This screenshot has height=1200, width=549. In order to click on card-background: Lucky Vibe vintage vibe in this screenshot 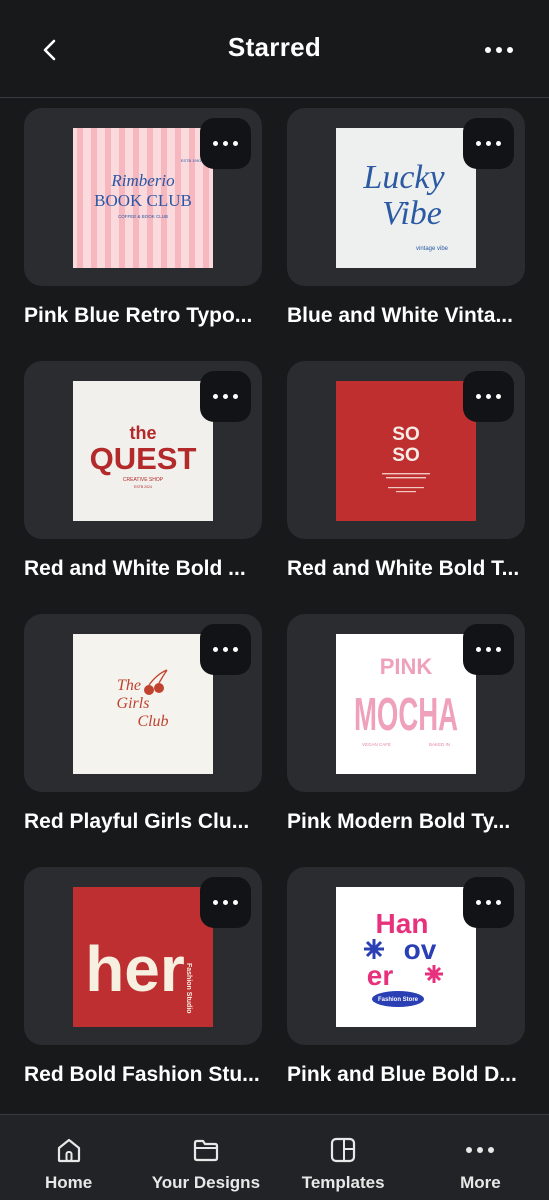, I will do `click(406, 197)`.